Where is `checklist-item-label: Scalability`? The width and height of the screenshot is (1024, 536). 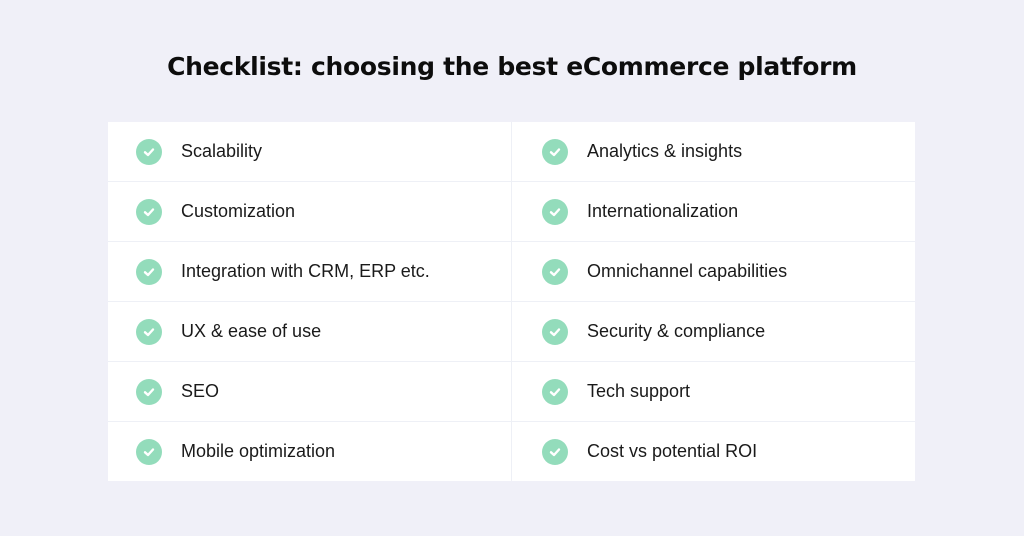 checklist-item-label: Scalability is located at coordinates (222, 151).